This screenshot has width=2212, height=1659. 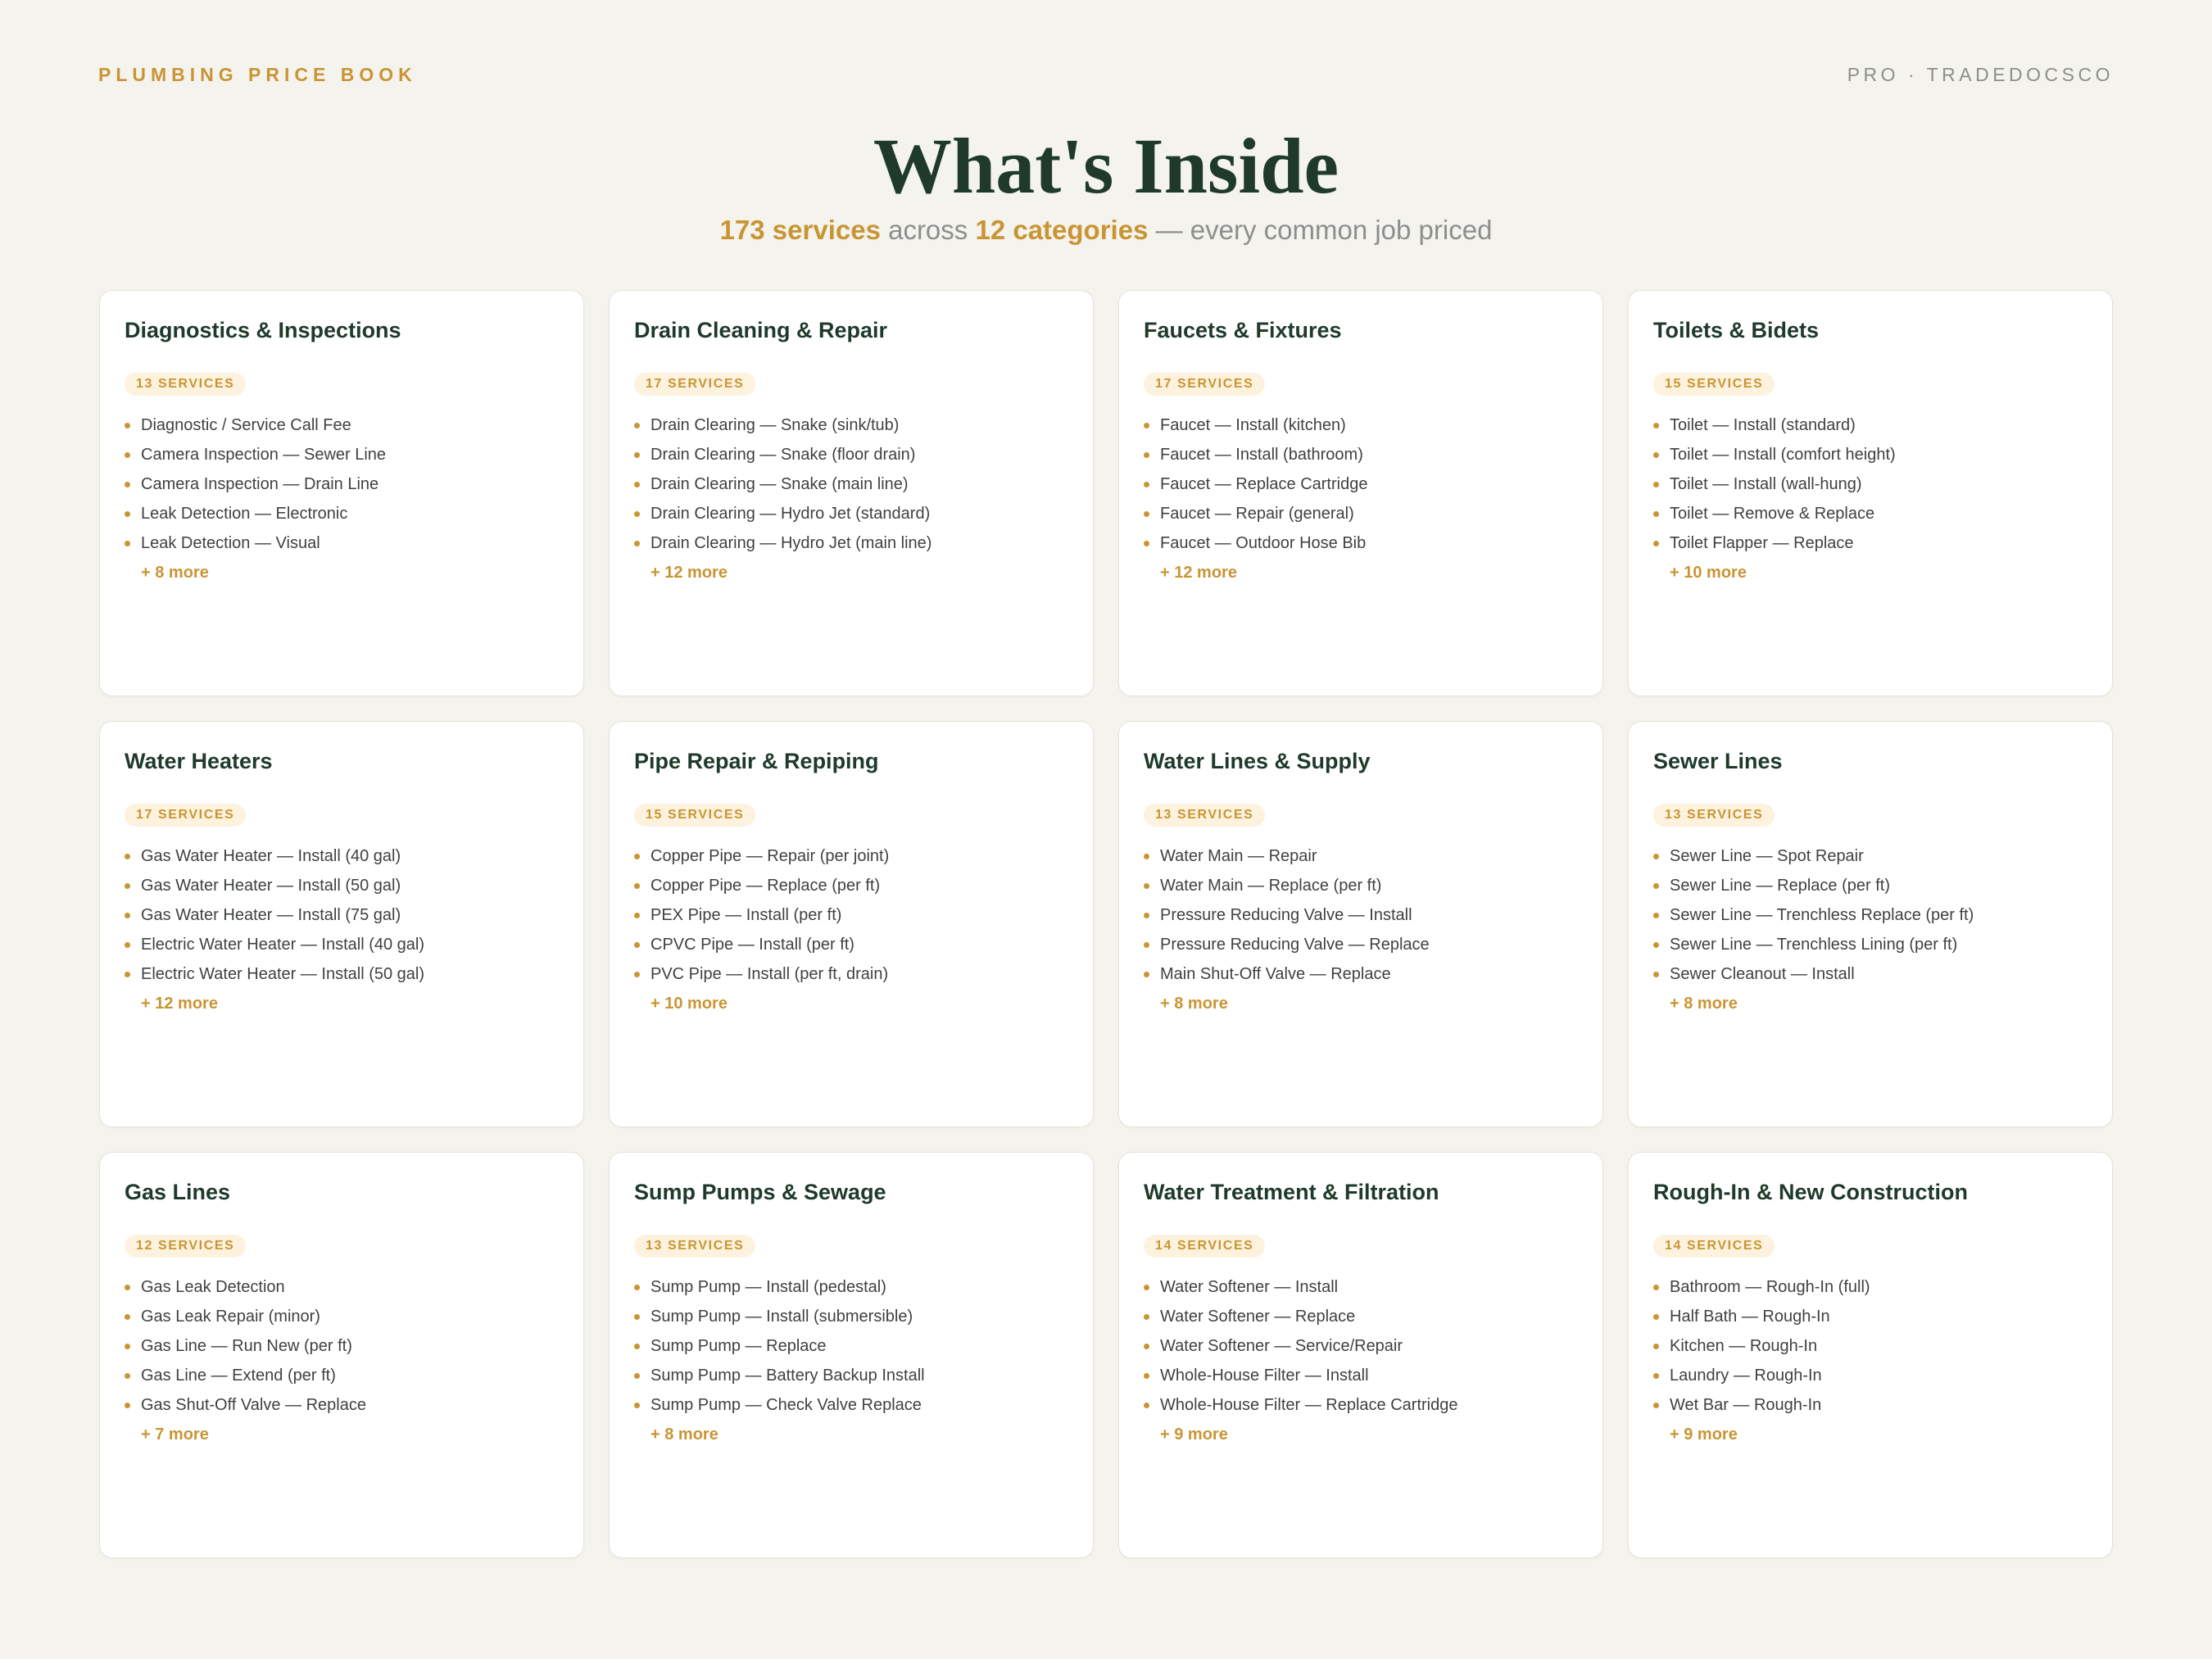 I want to click on service-item: CPVC Pipe — Install (per ft), so click(x=851, y=944).